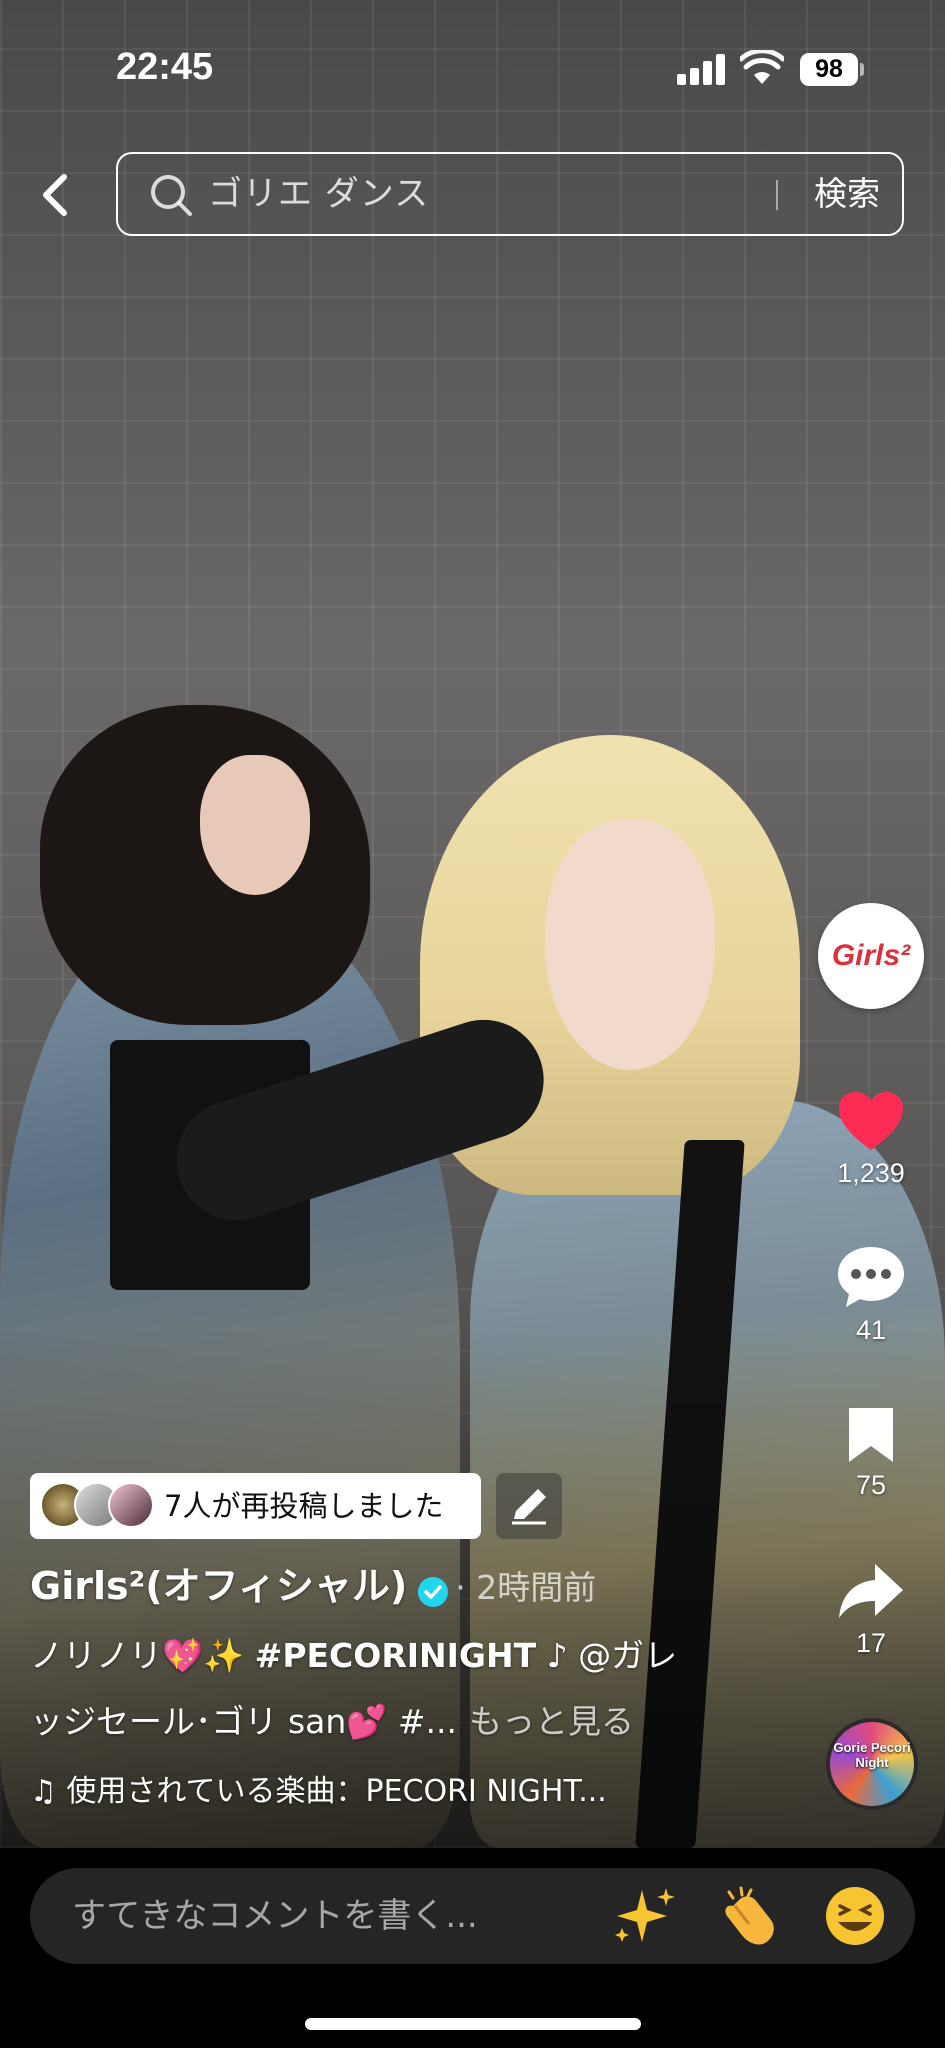  Describe the element at coordinates (871, 1121) in the screenshot. I see `heart-icon` at that location.